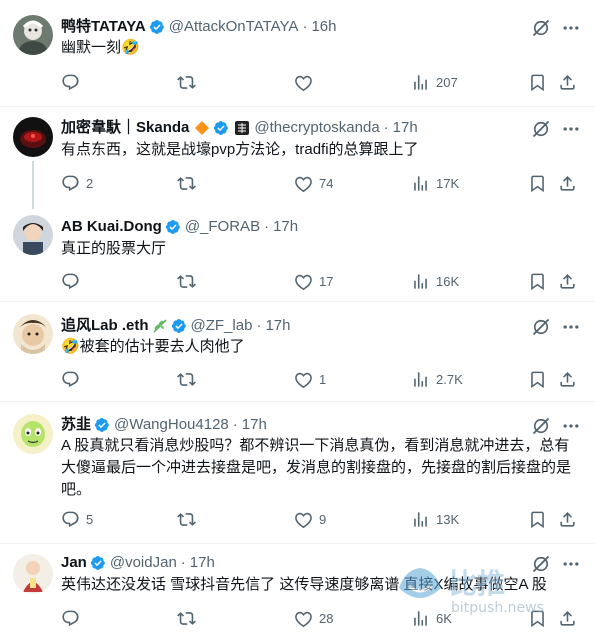 This screenshot has width=595, height=637. What do you see at coordinates (74, 563) in the screenshot?
I see `display-name: Jan` at bounding box center [74, 563].